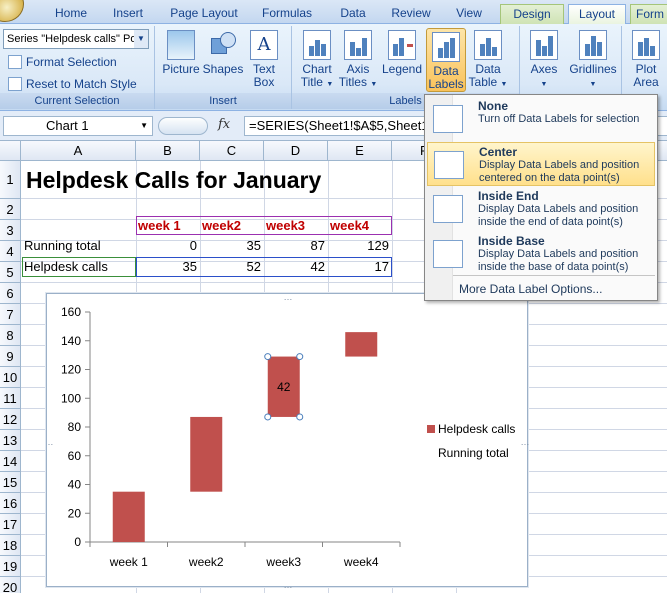 This screenshot has height=593, width=667. Describe the element at coordinates (10, 398) in the screenshot. I see `row-header-11: 11` at that location.